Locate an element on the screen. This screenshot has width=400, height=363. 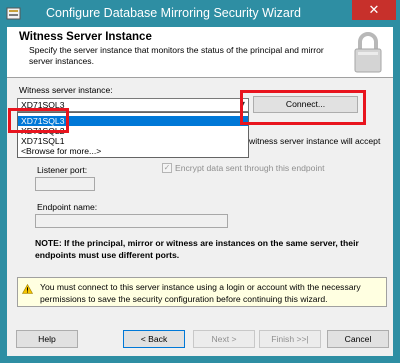
endpoint-info-text: witness server instance will accept is located at coordinates (315, 141).